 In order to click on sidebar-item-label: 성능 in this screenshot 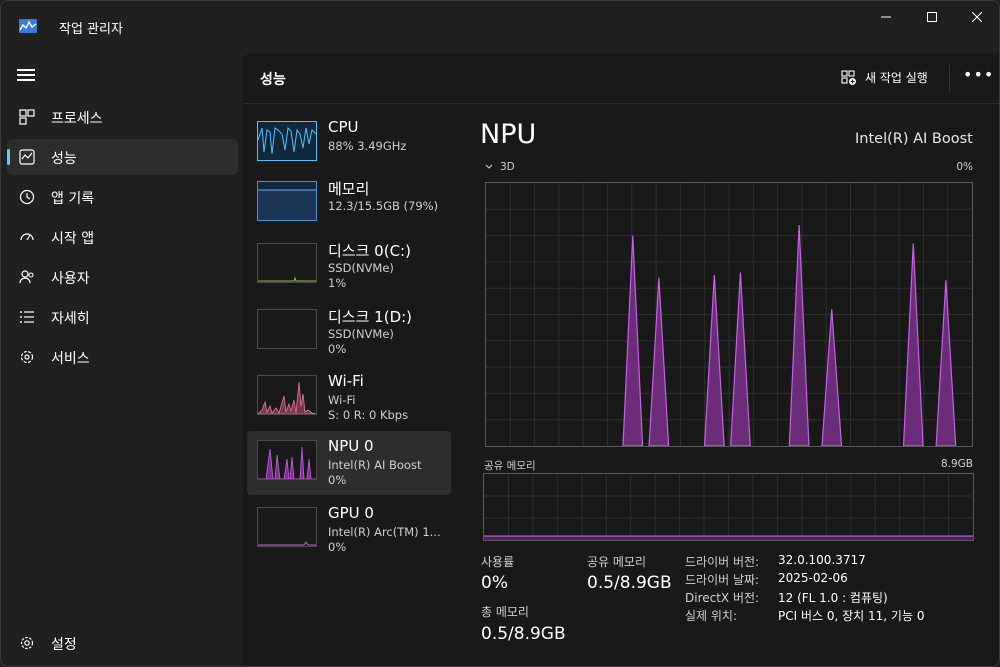, I will do `click(64, 159)`.